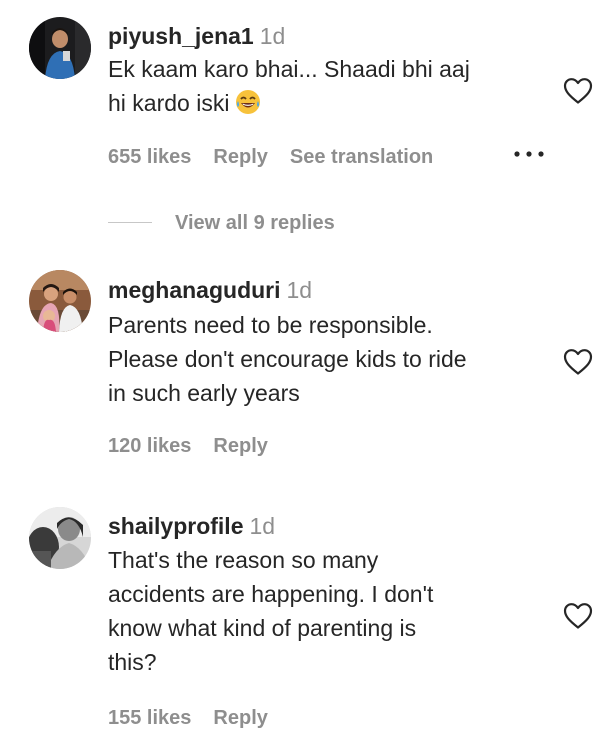  I want to click on username: shailyprofile, so click(175, 526).